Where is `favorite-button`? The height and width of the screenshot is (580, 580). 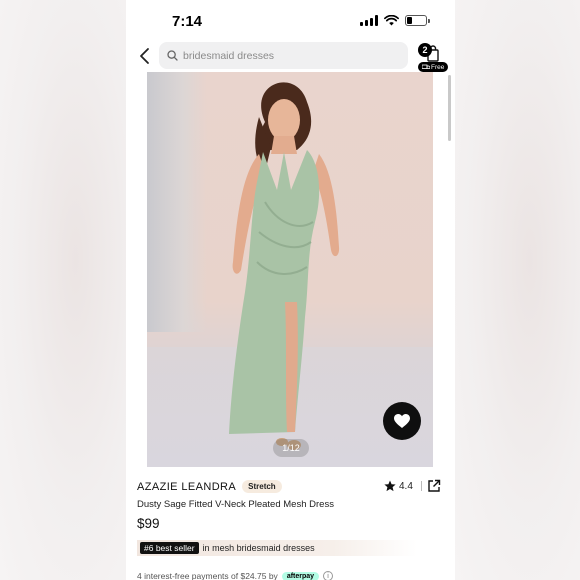 favorite-button is located at coordinates (402, 421).